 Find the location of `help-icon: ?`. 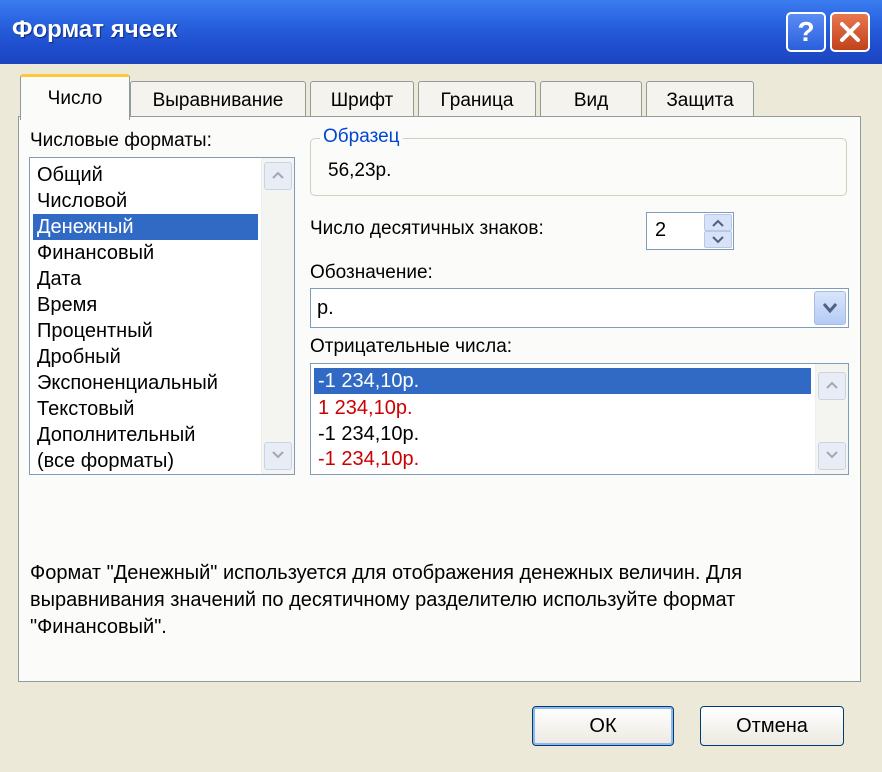

help-icon: ? is located at coordinates (806, 31).